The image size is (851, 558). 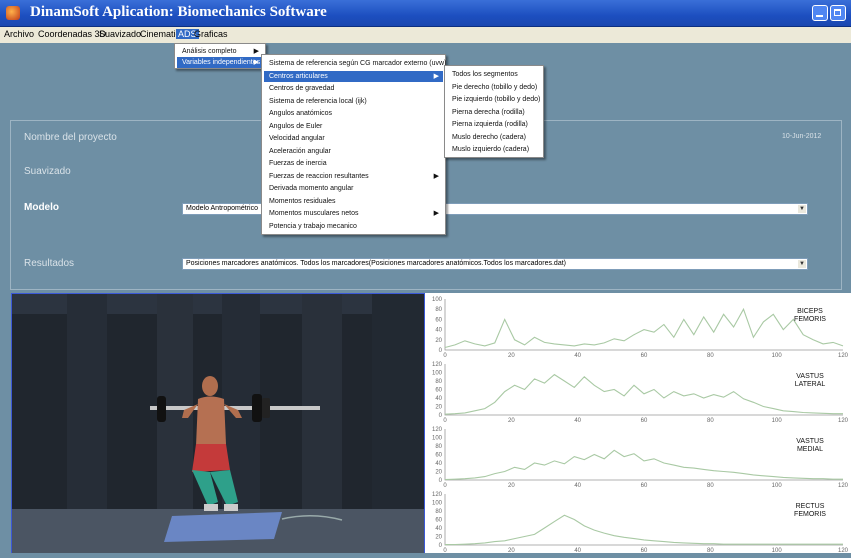 I want to click on menu-item-label: Análisis completo, so click(x=209, y=51).